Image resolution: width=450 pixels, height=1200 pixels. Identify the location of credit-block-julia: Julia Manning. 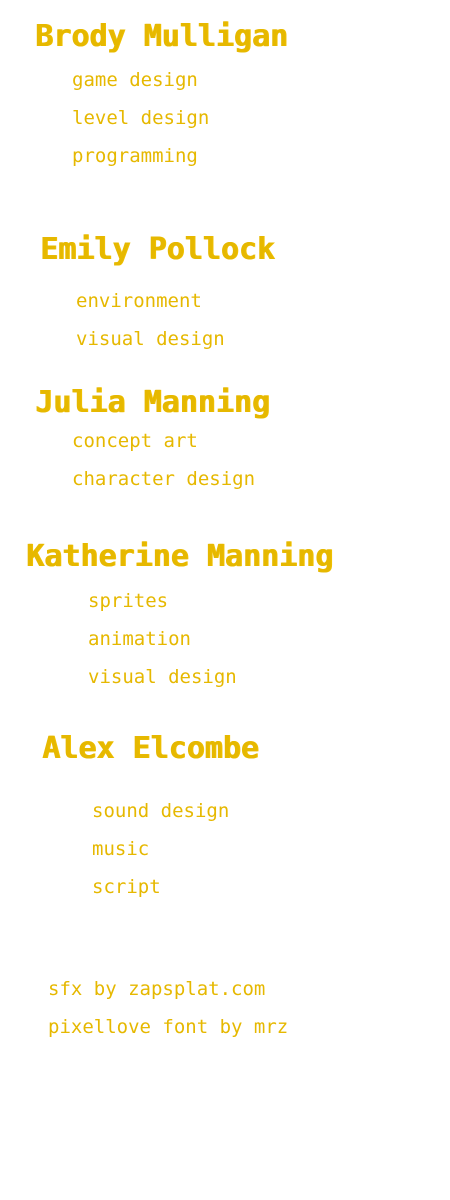
(152, 403).